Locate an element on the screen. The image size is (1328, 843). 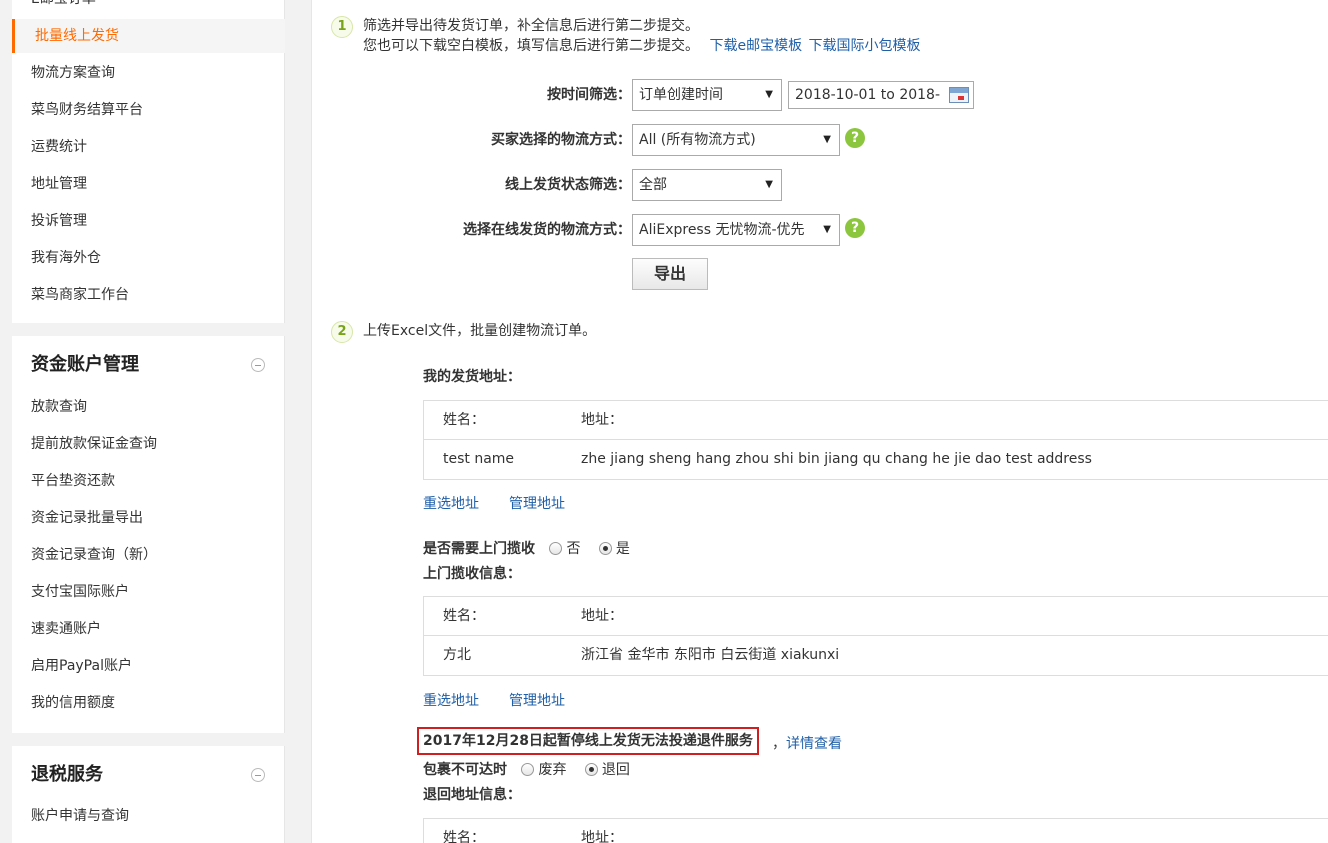
undeliverable-option-discard: 废弃 is located at coordinates (543, 770).